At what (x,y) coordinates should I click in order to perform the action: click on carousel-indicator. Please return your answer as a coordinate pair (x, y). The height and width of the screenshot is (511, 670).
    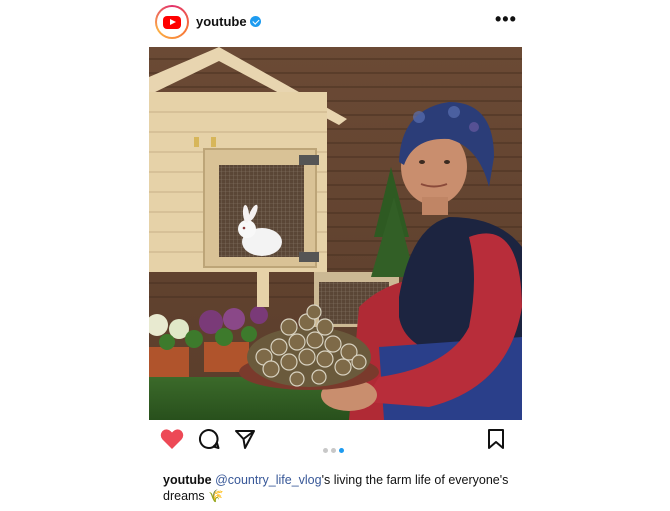
    Looking at the image, I should click on (335, 449).